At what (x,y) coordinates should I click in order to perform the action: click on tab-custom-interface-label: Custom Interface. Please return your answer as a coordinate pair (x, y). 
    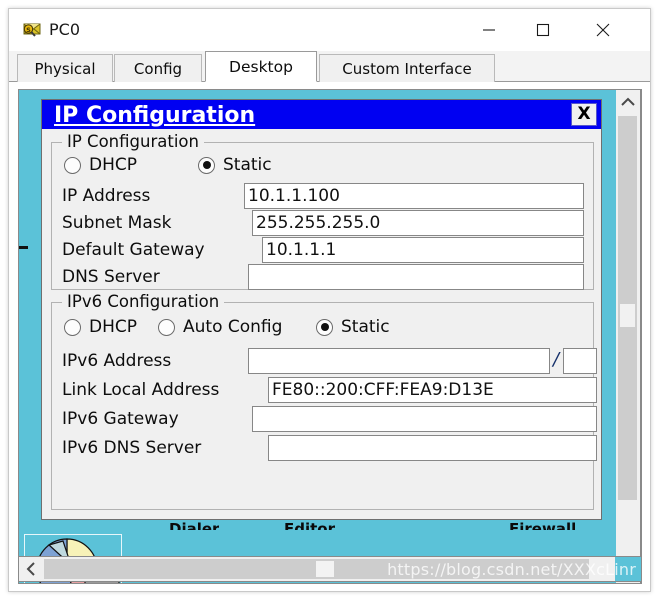
    Looking at the image, I should click on (407, 68).